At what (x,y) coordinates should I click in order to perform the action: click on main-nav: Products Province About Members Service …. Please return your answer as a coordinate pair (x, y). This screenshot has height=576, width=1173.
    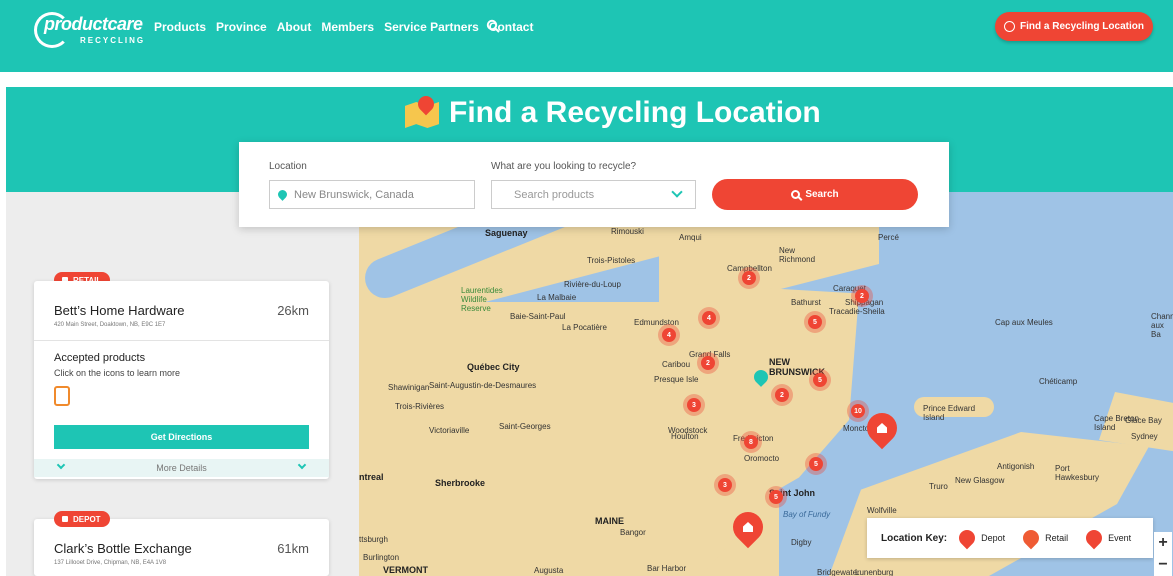
    Looking at the image, I should click on (343, 27).